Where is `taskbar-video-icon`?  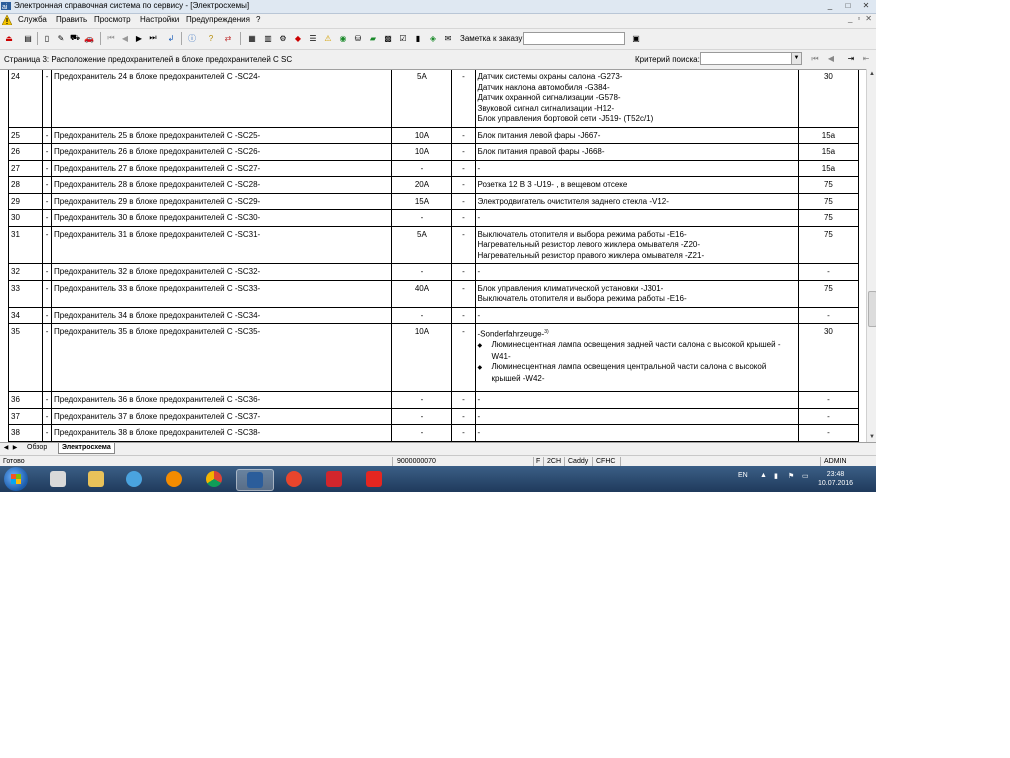 taskbar-video-icon is located at coordinates (334, 479).